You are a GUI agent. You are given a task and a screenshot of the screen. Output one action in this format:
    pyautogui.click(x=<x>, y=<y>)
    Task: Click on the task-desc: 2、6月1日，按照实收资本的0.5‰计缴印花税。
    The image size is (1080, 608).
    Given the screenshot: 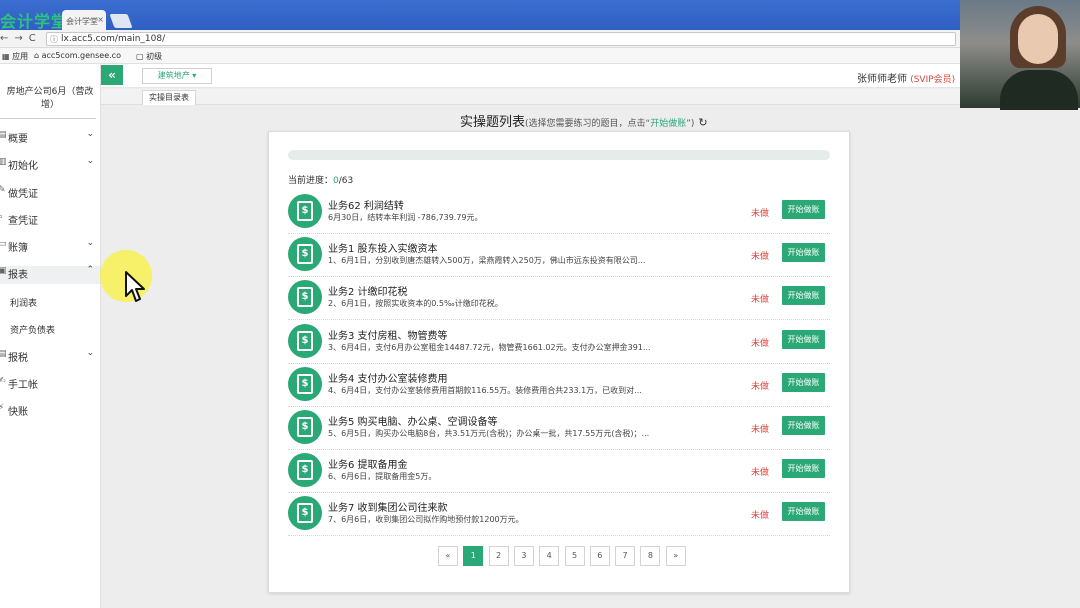 What is the action you would take?
    pyautogui.click(x=415, y=304)
    